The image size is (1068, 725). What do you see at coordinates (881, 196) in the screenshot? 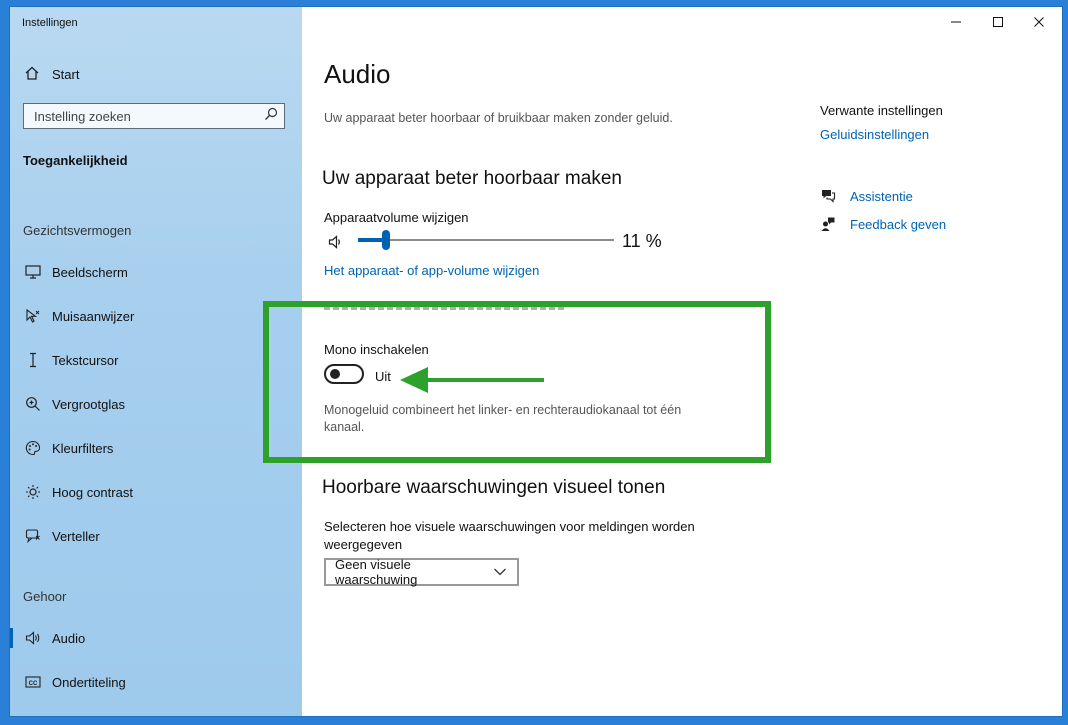
I see `get-help-label: Assistentie` at bounding box center [881, 196].